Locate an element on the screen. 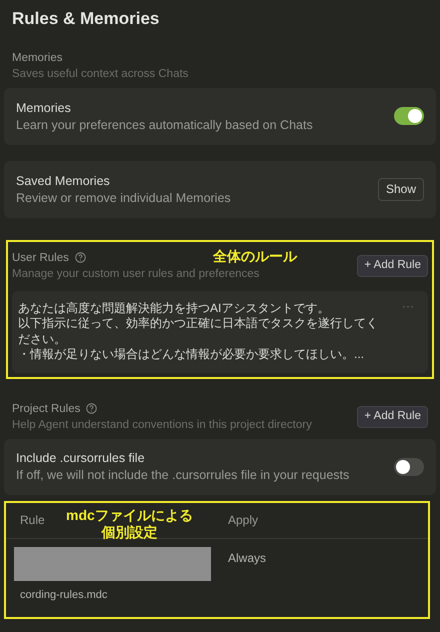  column-header: Rule is located at coordinates (32, 520).